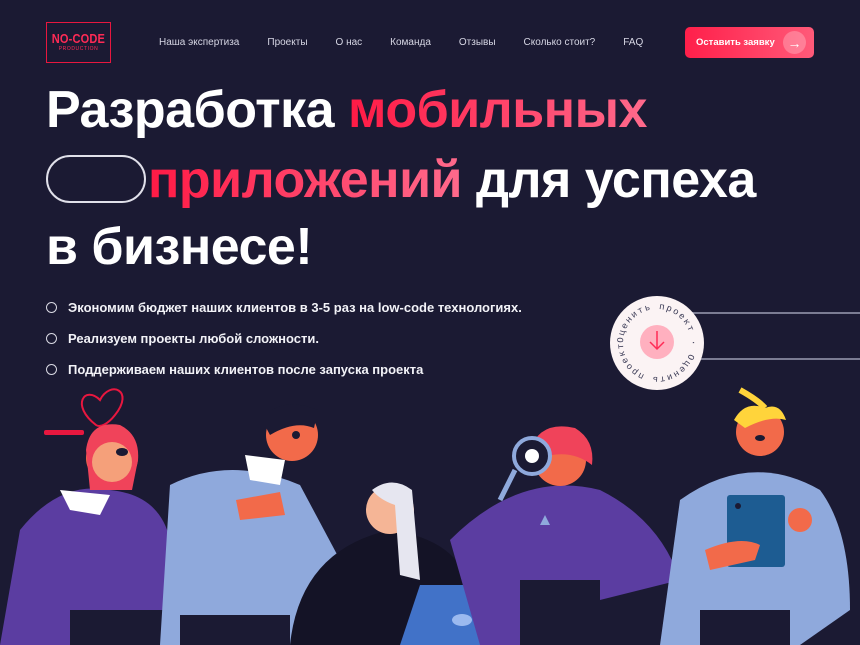 This screenshot has height=645, width=860. Describe the element at coordinates (193, 338) in the screenshot. I see `benefit-text: Реализуем проекты любой сложности.` at that location.